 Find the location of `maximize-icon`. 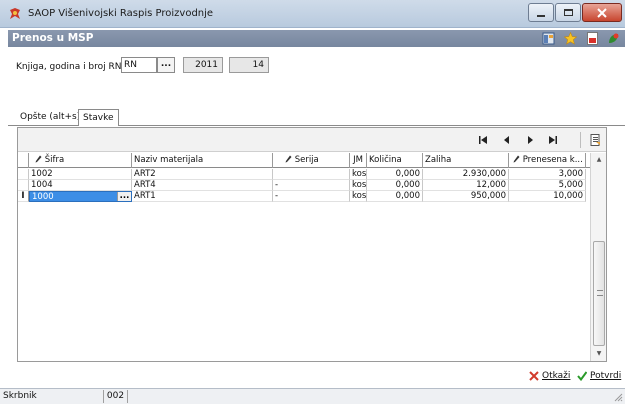

maximize-icon is located at coordinates (568, 12).